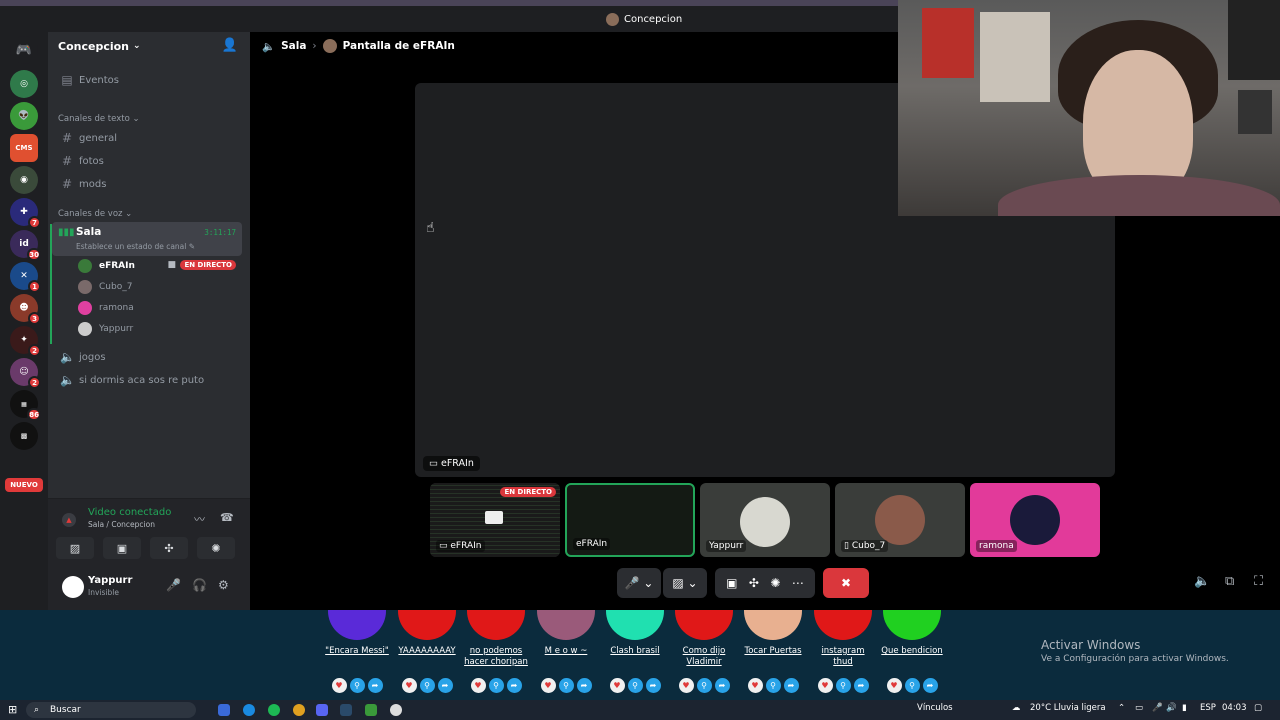  What do you see at coordinates (227, 517) in the screenshot?
I see `disconnect-icon: ☎` at bounding box center [227, 517].